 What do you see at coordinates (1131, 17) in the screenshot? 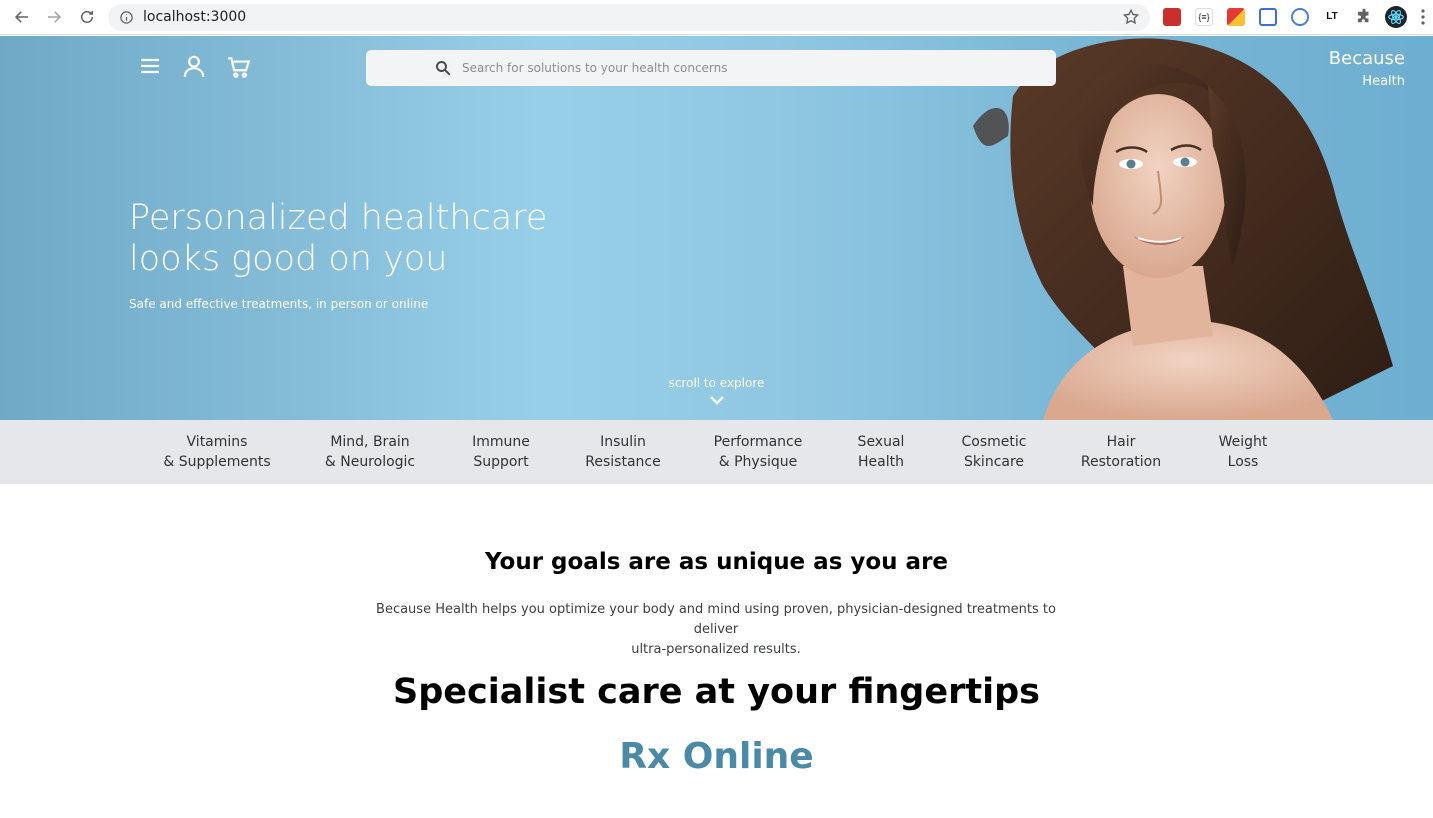
I see `bookmark-star-icon` at bounding box center [1131, 17].